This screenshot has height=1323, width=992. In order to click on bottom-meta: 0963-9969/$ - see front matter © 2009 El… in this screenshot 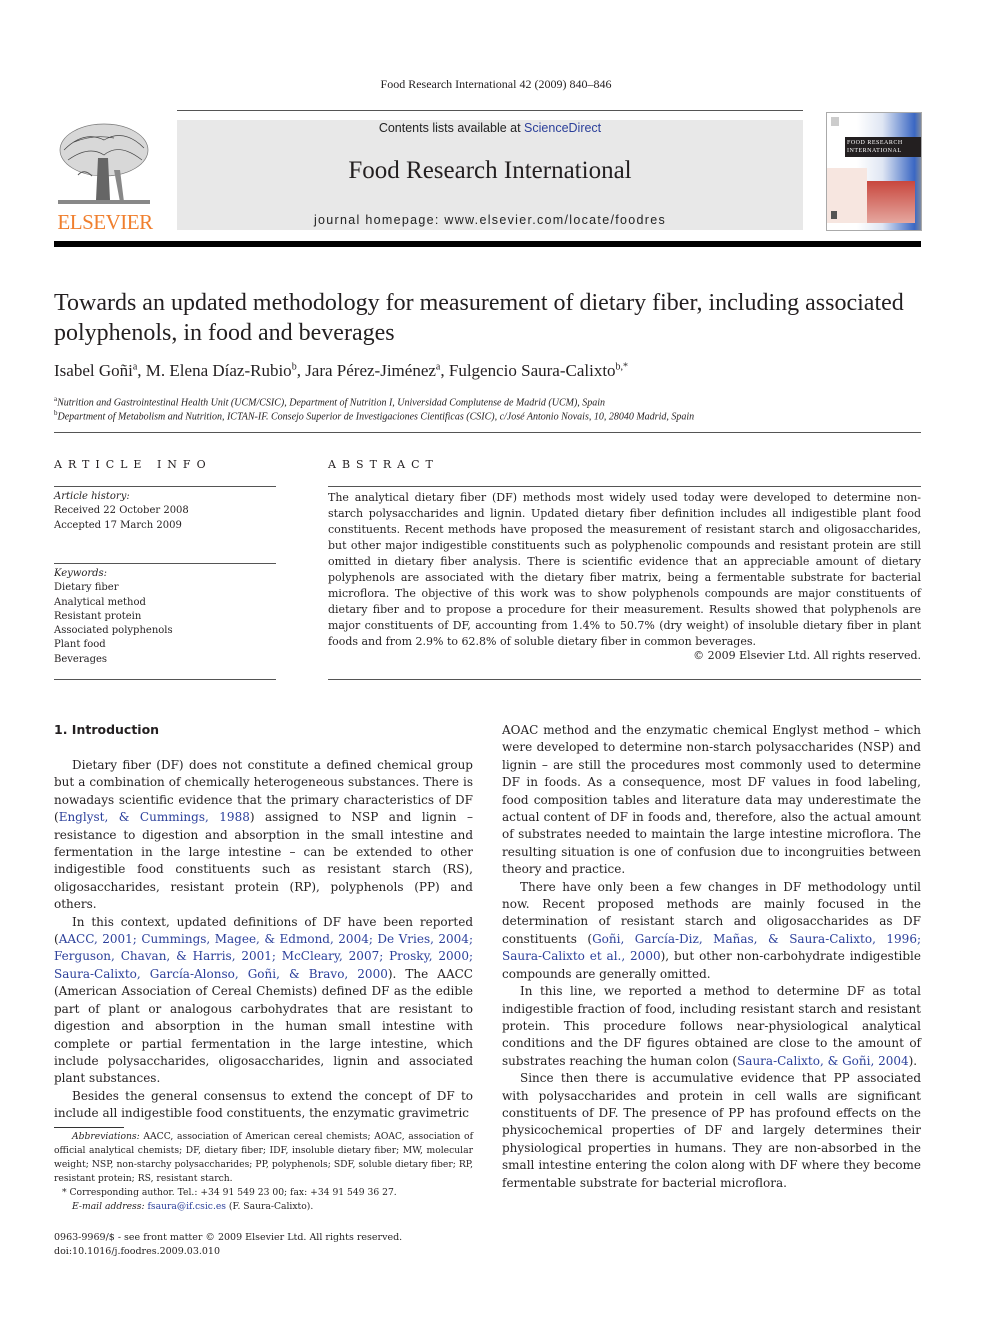, I will do `click(228, 1245)`.